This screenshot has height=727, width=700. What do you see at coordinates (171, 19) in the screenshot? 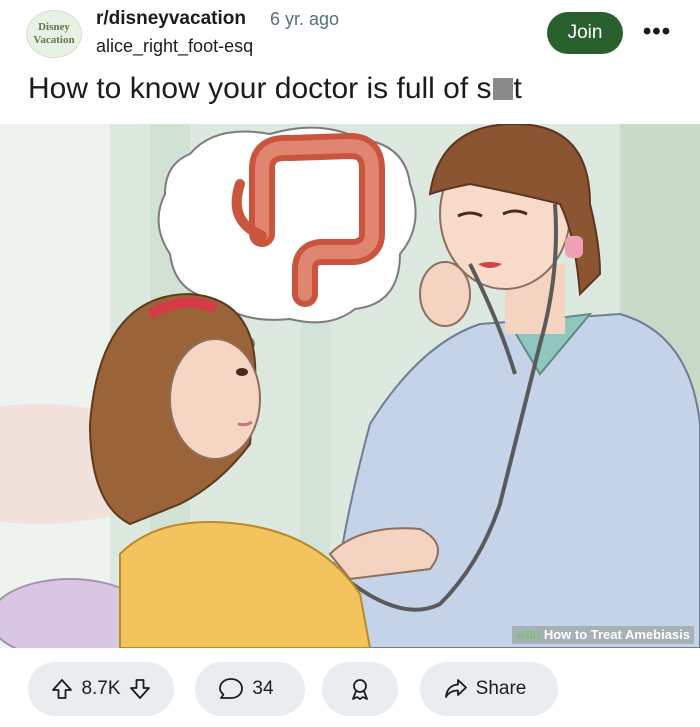
I see `subreddit-name: r/disneyvacation` at bounding box center [171, 19].